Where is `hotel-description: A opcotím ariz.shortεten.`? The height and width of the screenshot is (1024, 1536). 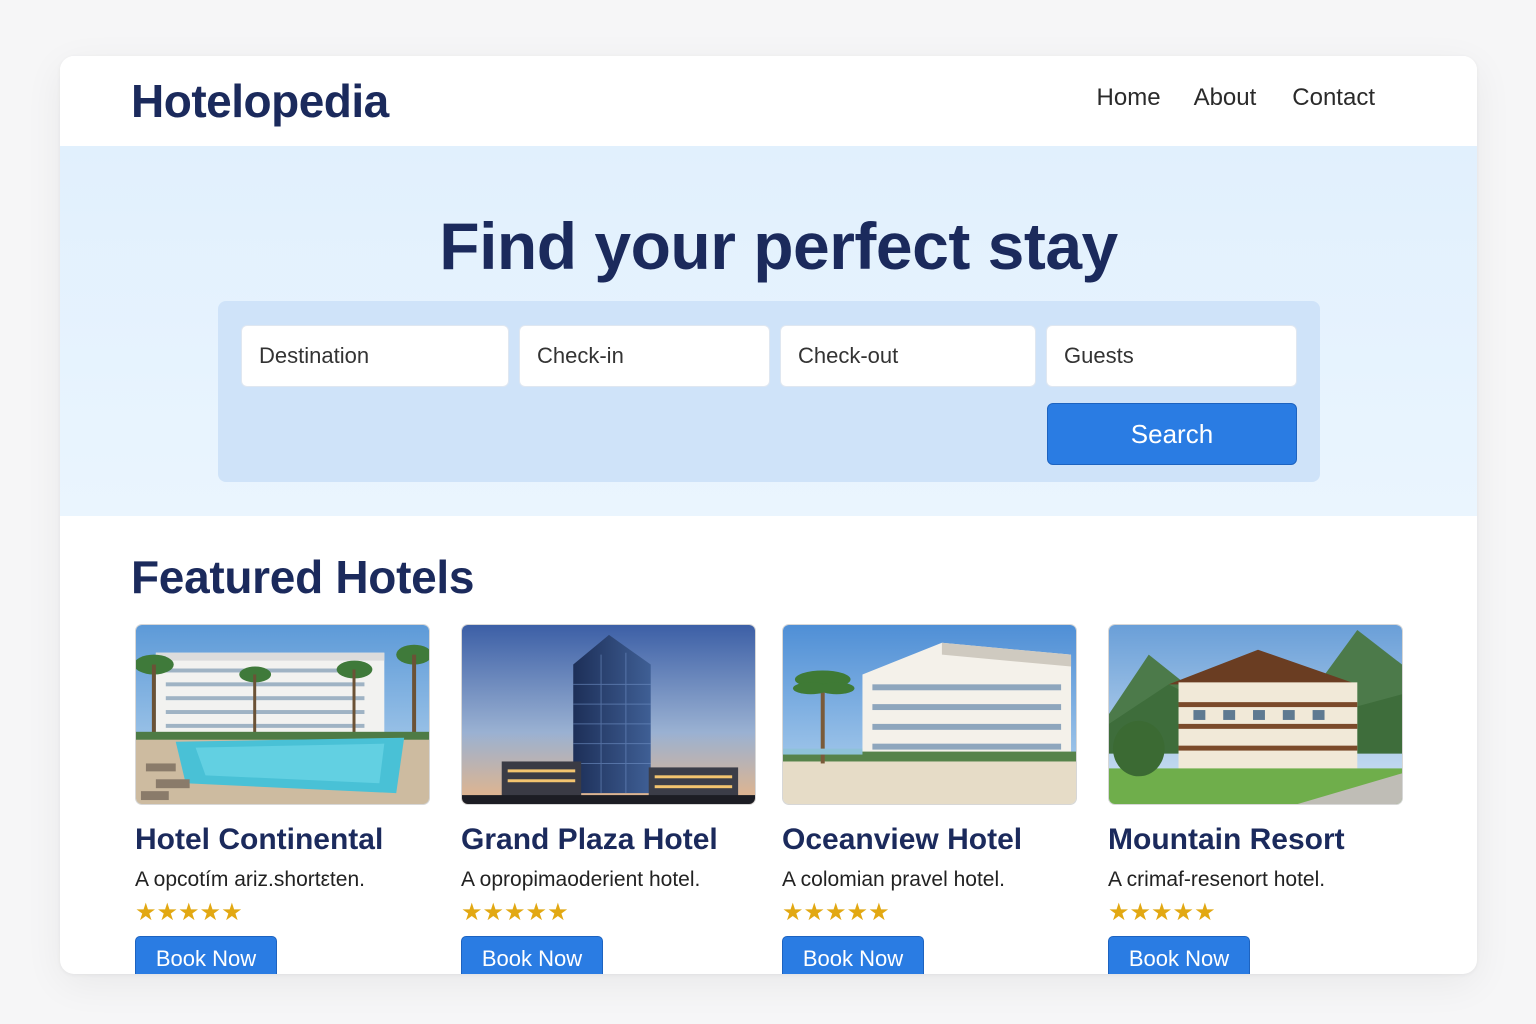
hotel-description: A opcotím ariz.shortεten. is located at coordinates (250, 879).